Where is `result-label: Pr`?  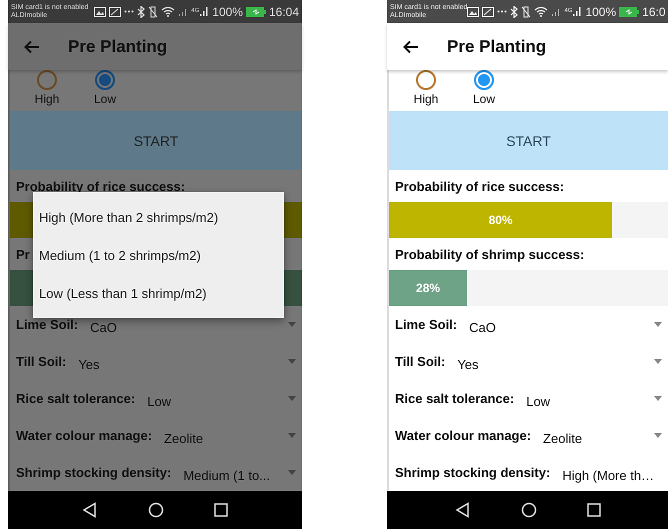
result-label: Pr is located at coordinates (23, 254).